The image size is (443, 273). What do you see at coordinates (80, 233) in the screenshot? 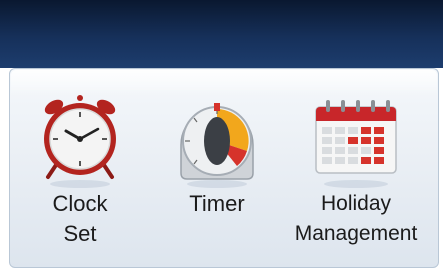
I see `clock-set-label-line2: Set` at bounding box center [80, 233].